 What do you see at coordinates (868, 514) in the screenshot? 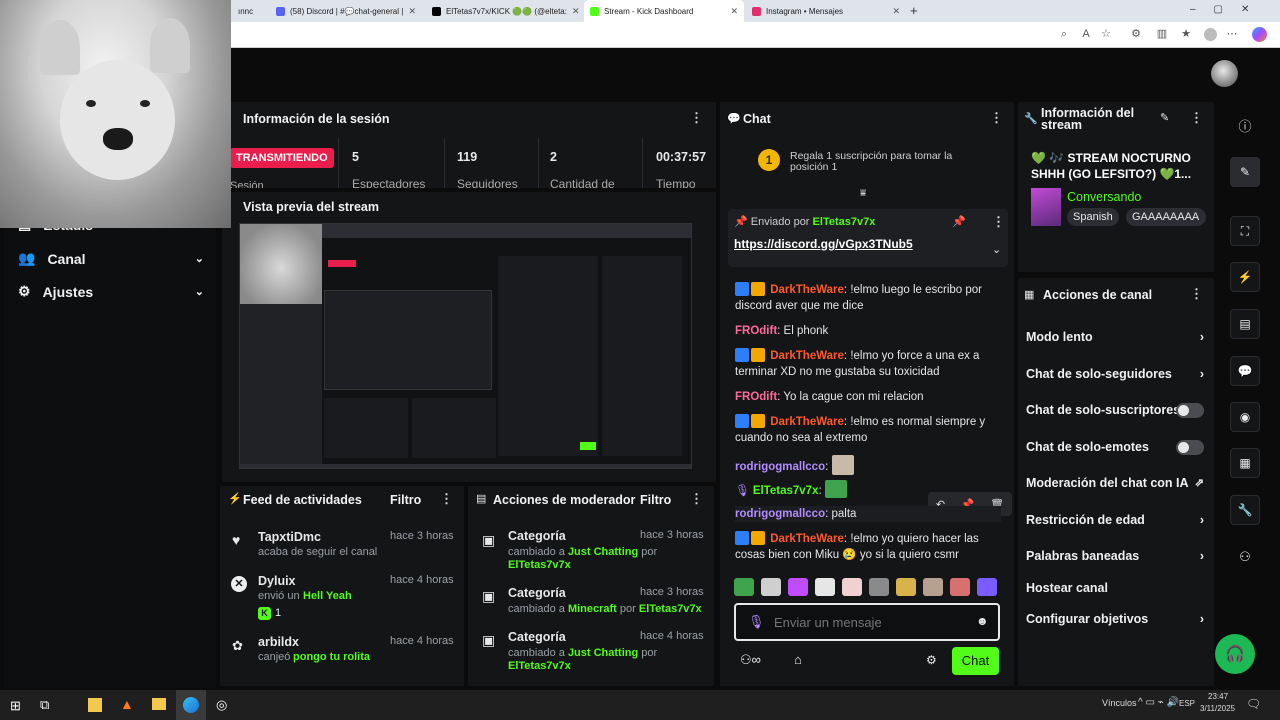
I see `chat-message-hovered: rodrigogmallcco: palta` at bounding box center [868, 514].